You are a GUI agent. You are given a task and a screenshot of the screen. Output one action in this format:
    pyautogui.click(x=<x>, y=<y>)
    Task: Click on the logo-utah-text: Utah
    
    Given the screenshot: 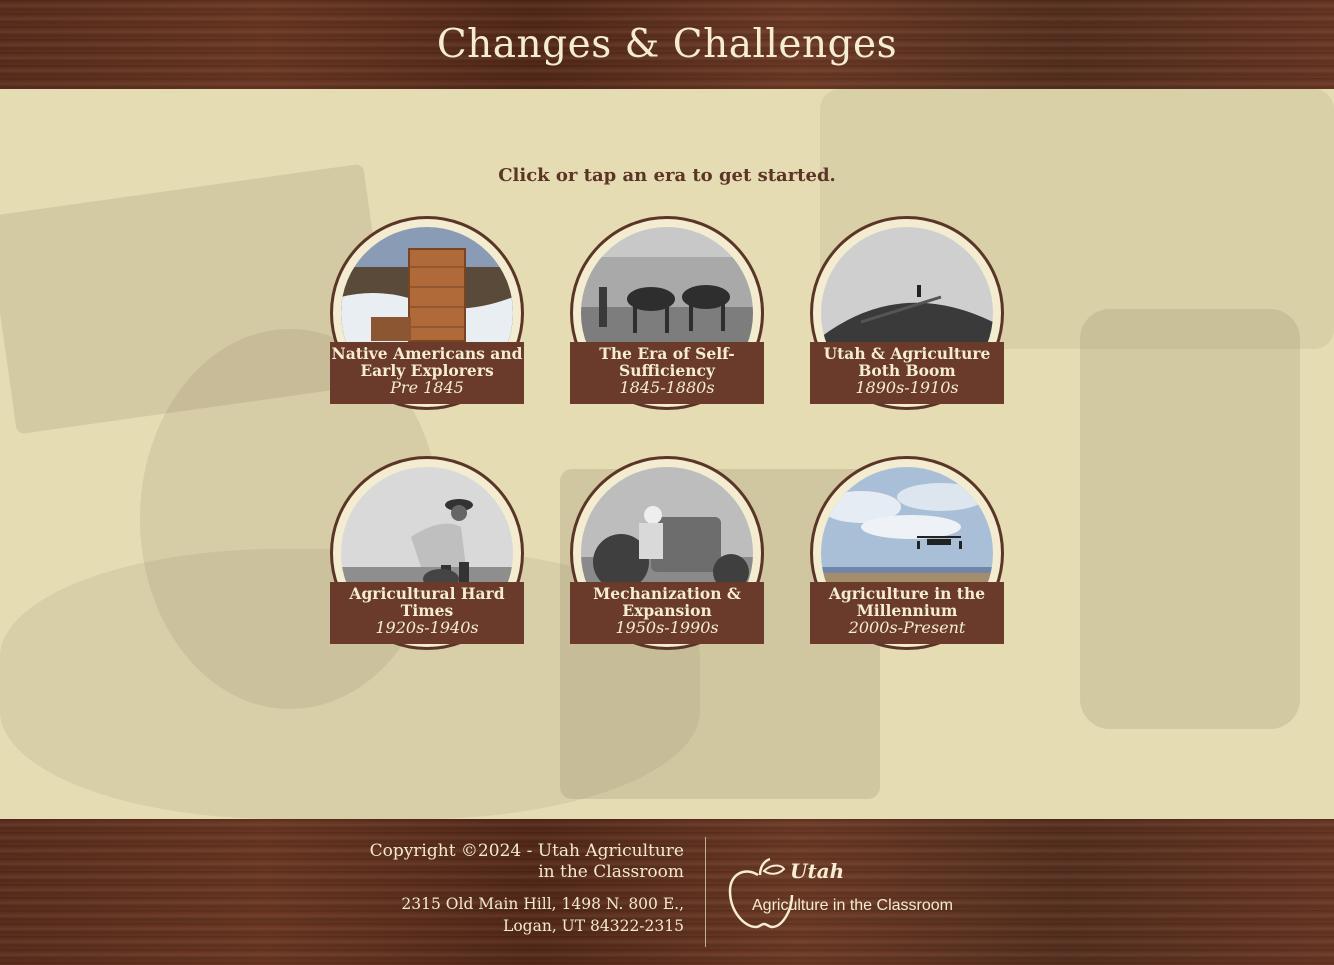 What is the action you would take?
    pyautogui.click(x=817, y=871)
    